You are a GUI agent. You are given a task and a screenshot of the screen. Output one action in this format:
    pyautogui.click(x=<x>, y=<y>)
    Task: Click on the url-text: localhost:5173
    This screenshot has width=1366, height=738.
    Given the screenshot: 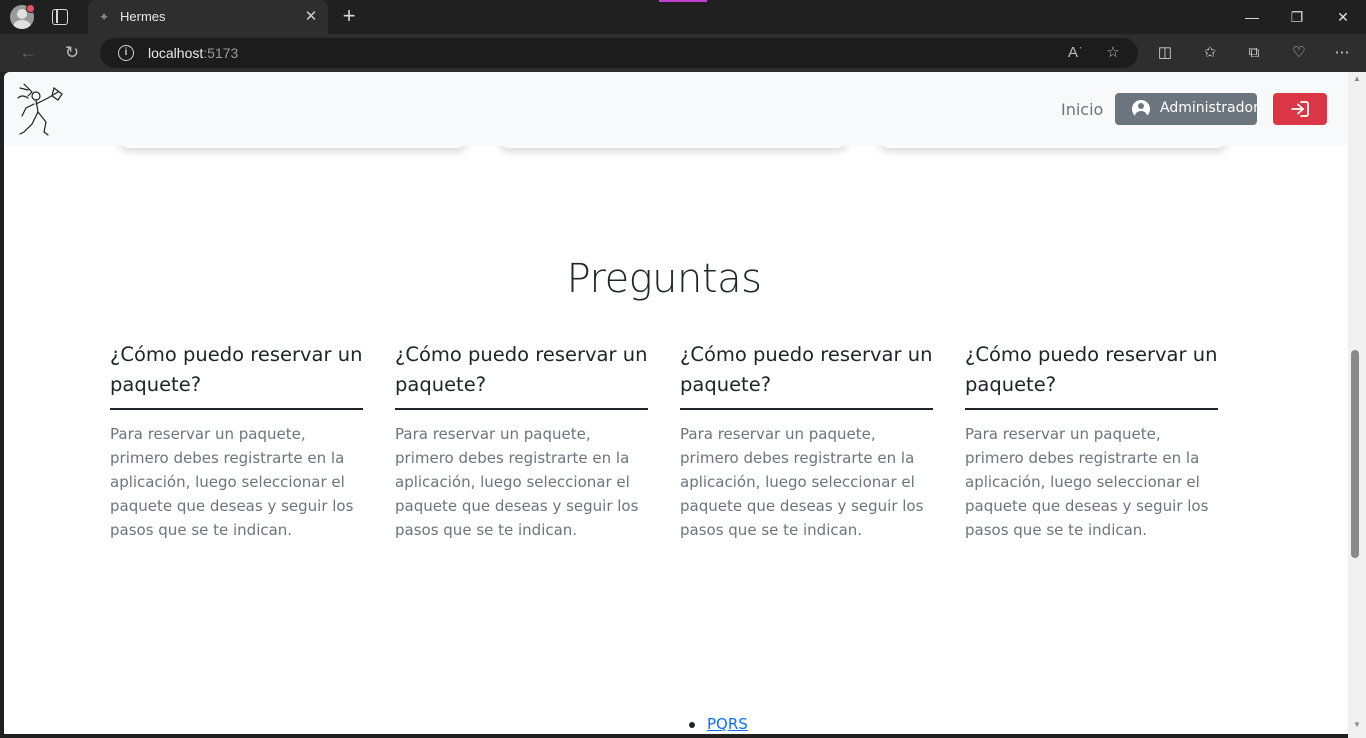 What is the action you would take?
    pyautogui.click(x=193, y=53)
    